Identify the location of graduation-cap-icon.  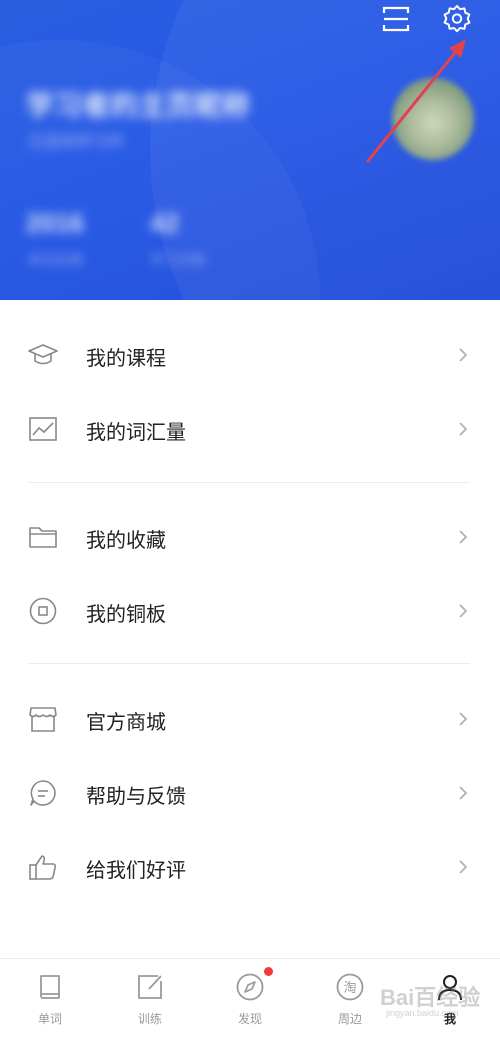
(43, 354).